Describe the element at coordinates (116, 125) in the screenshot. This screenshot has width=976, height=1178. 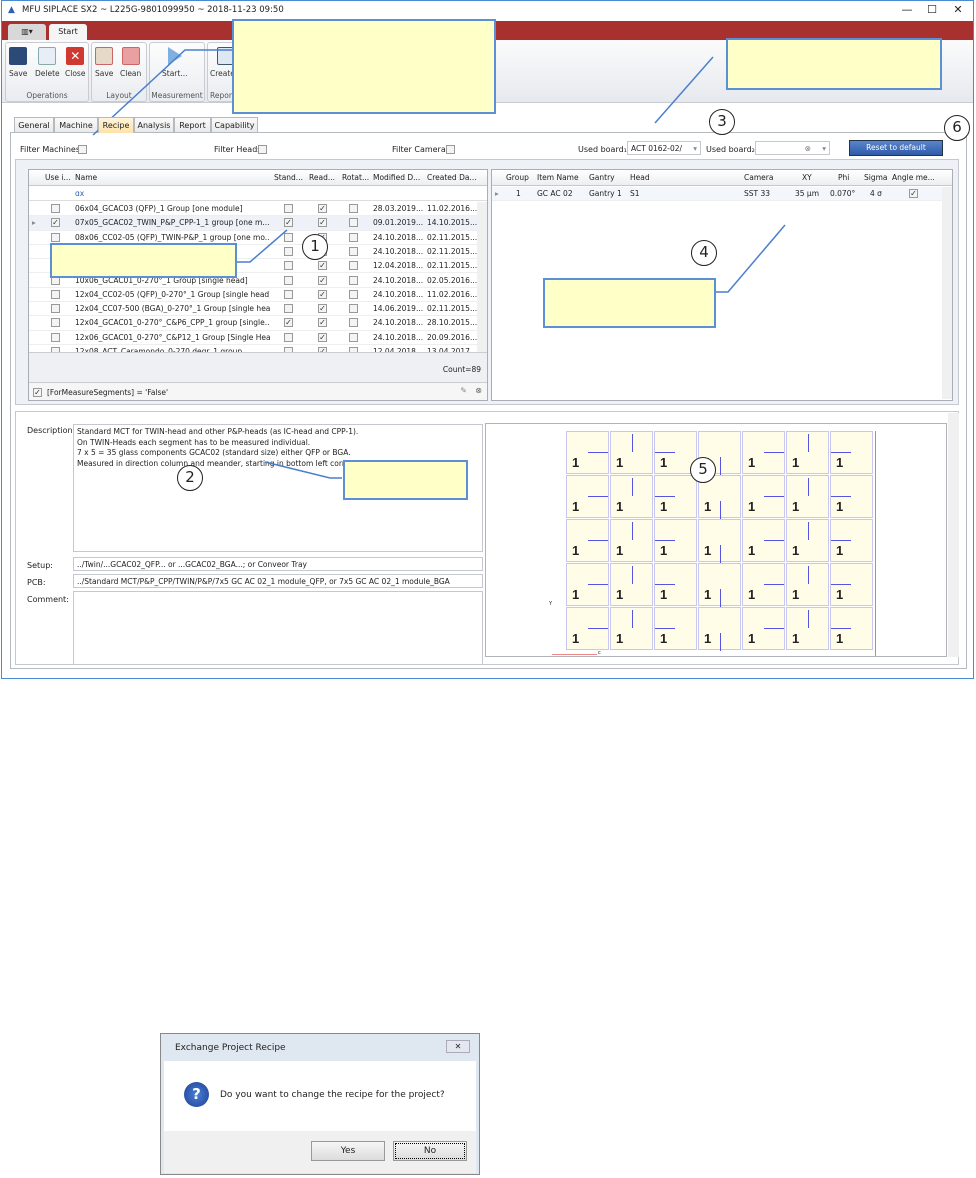
I see `tab-recipe: Recipe` at that location.